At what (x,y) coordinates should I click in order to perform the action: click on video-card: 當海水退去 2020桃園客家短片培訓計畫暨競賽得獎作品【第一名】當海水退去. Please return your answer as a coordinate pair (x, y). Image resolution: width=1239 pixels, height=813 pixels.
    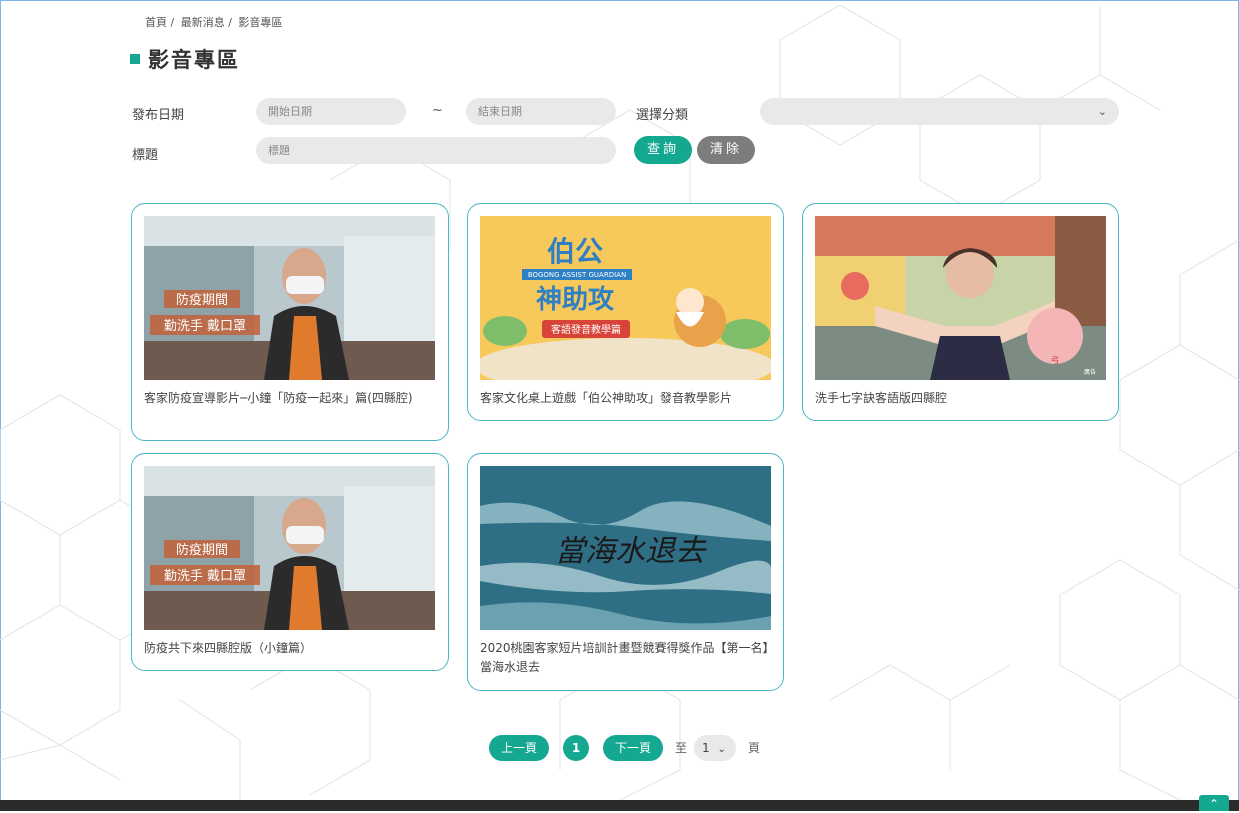
    Looking at the image, I should click on (625, 572).